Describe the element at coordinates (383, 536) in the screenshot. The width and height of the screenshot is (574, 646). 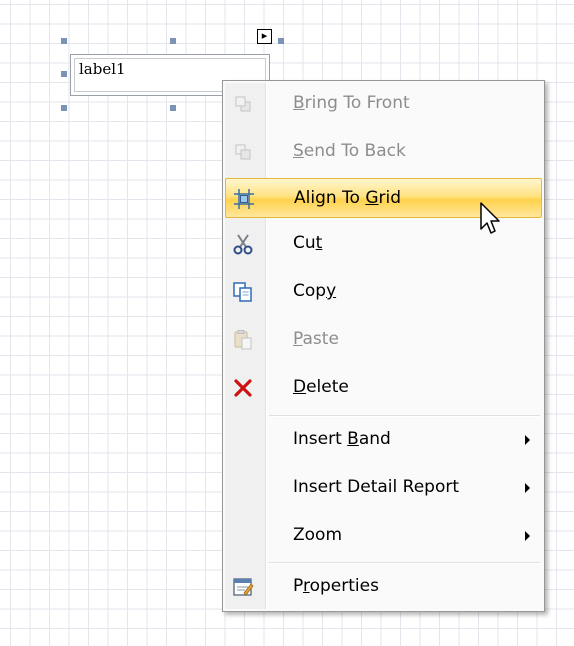
I see `menu-item-zoom: Zoom` at that location.